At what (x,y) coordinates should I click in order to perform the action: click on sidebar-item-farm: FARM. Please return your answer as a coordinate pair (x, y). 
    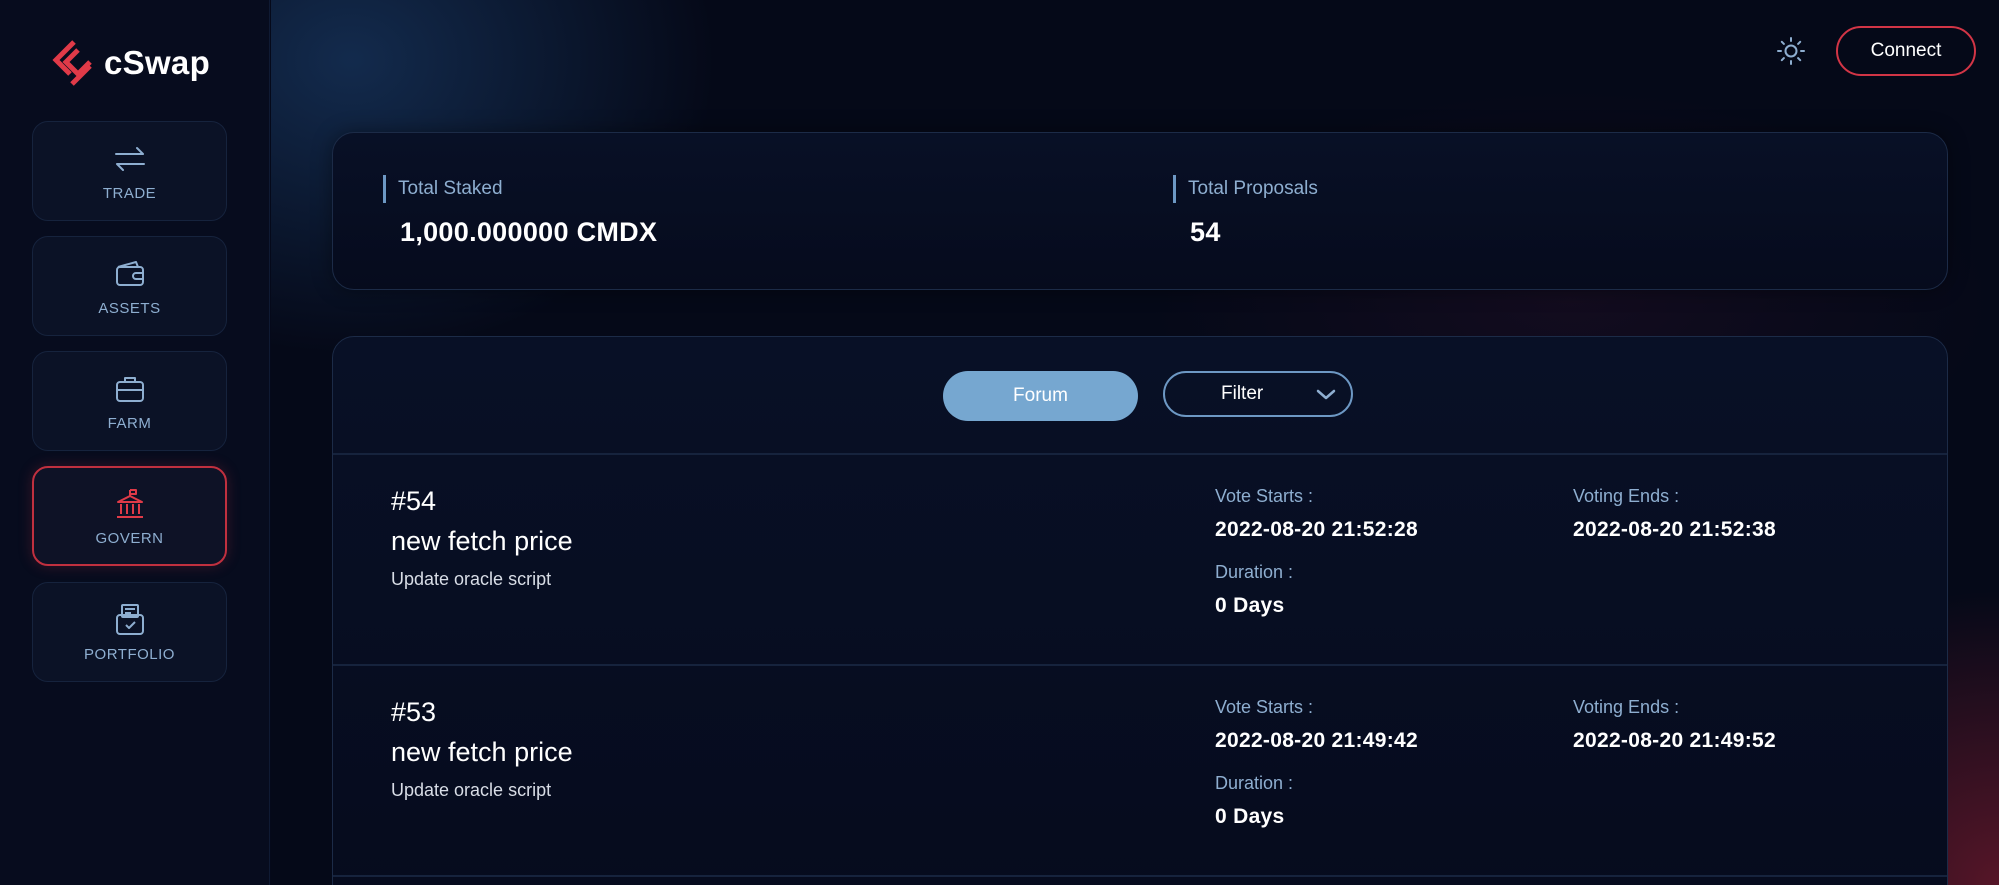
    Looking at the image, I should click on (129, 401).